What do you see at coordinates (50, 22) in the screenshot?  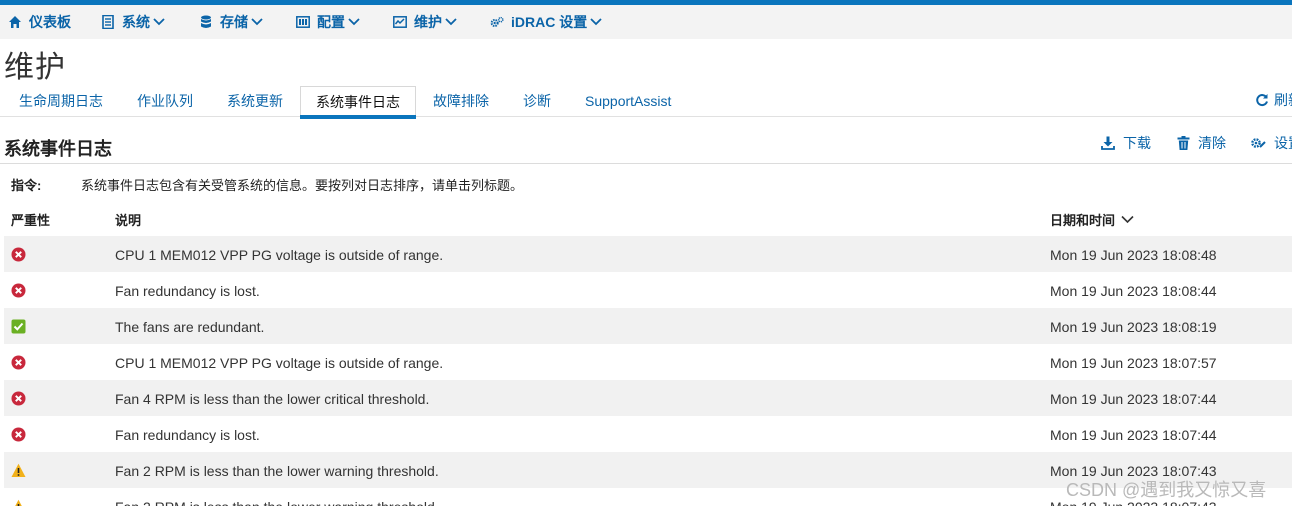 I see `nav-dashboard-label: 仪表板` at bounding box center [50, 22].